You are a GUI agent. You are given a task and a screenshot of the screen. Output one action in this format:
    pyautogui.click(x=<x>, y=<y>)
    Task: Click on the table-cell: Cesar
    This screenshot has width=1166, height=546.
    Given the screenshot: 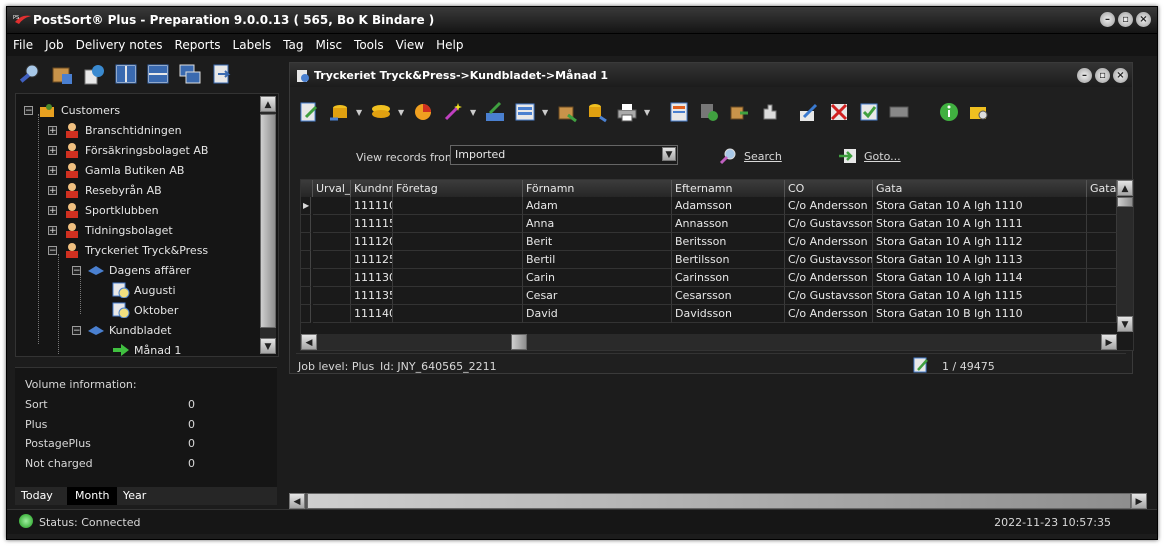 What is the action you would take?
    pyautogui.click(x=597, y=296)
    